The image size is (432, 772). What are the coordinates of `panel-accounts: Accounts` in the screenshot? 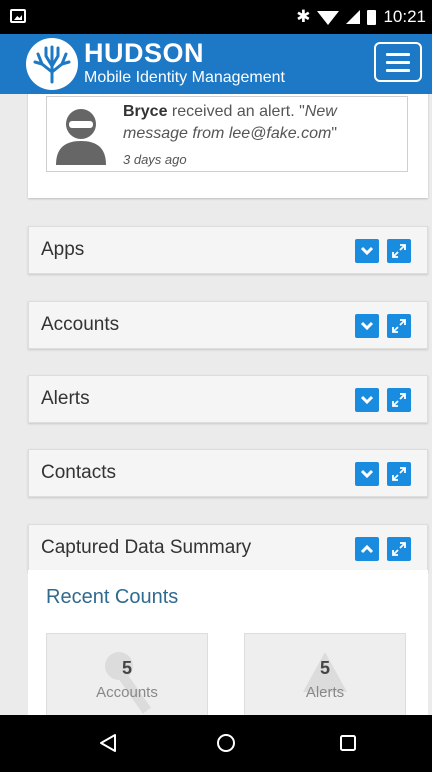 It's located at (228, 325).